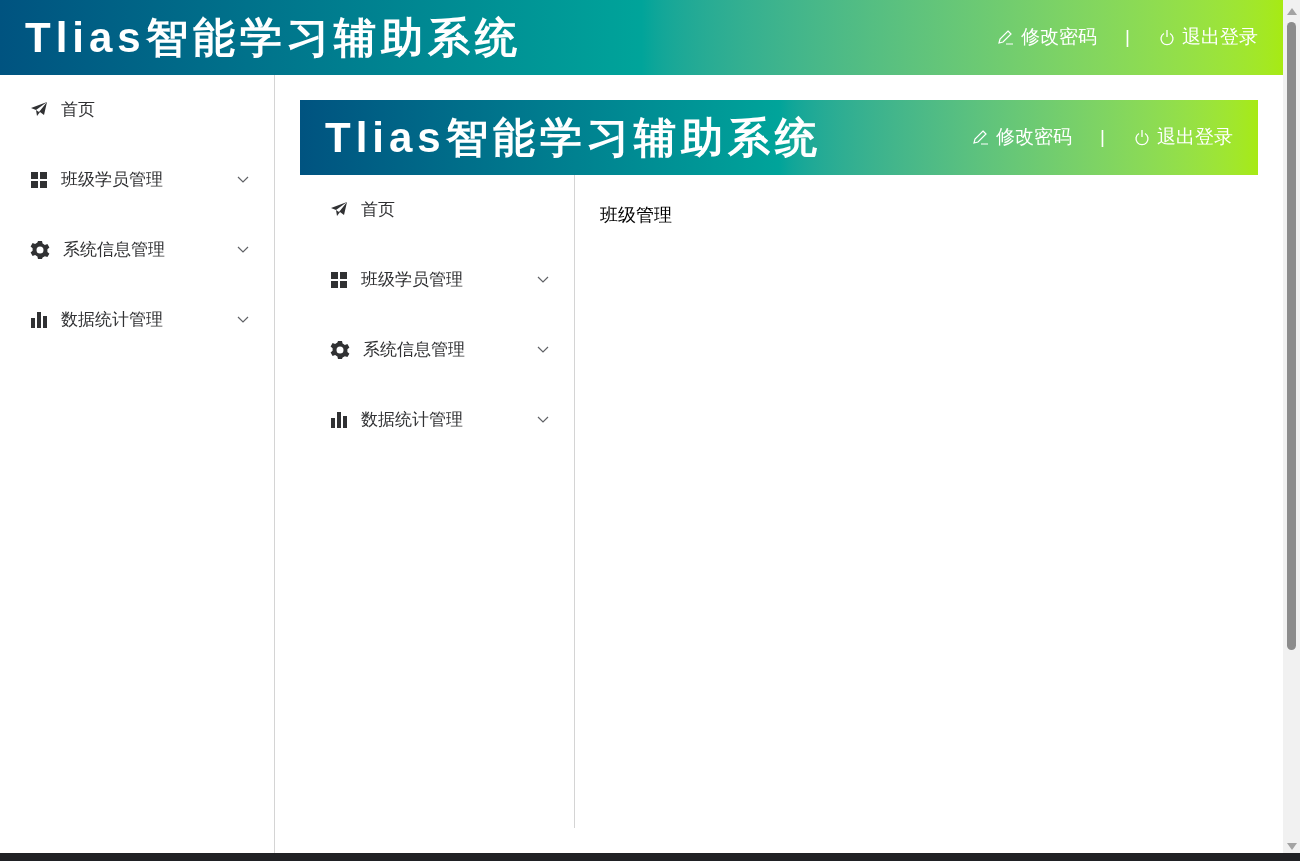  Describe the element at coordinates (1291, 11) in the screenshot. I see `scroll-up-icon` at that location.